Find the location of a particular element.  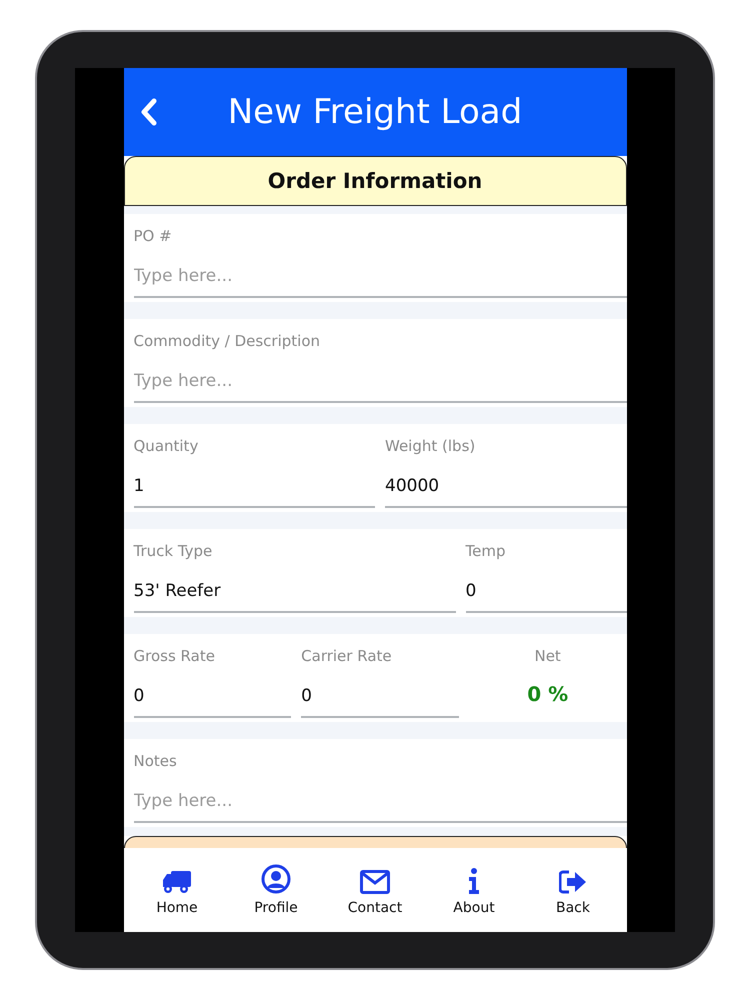

field-label: Notes is located at coordinates (156, 761).